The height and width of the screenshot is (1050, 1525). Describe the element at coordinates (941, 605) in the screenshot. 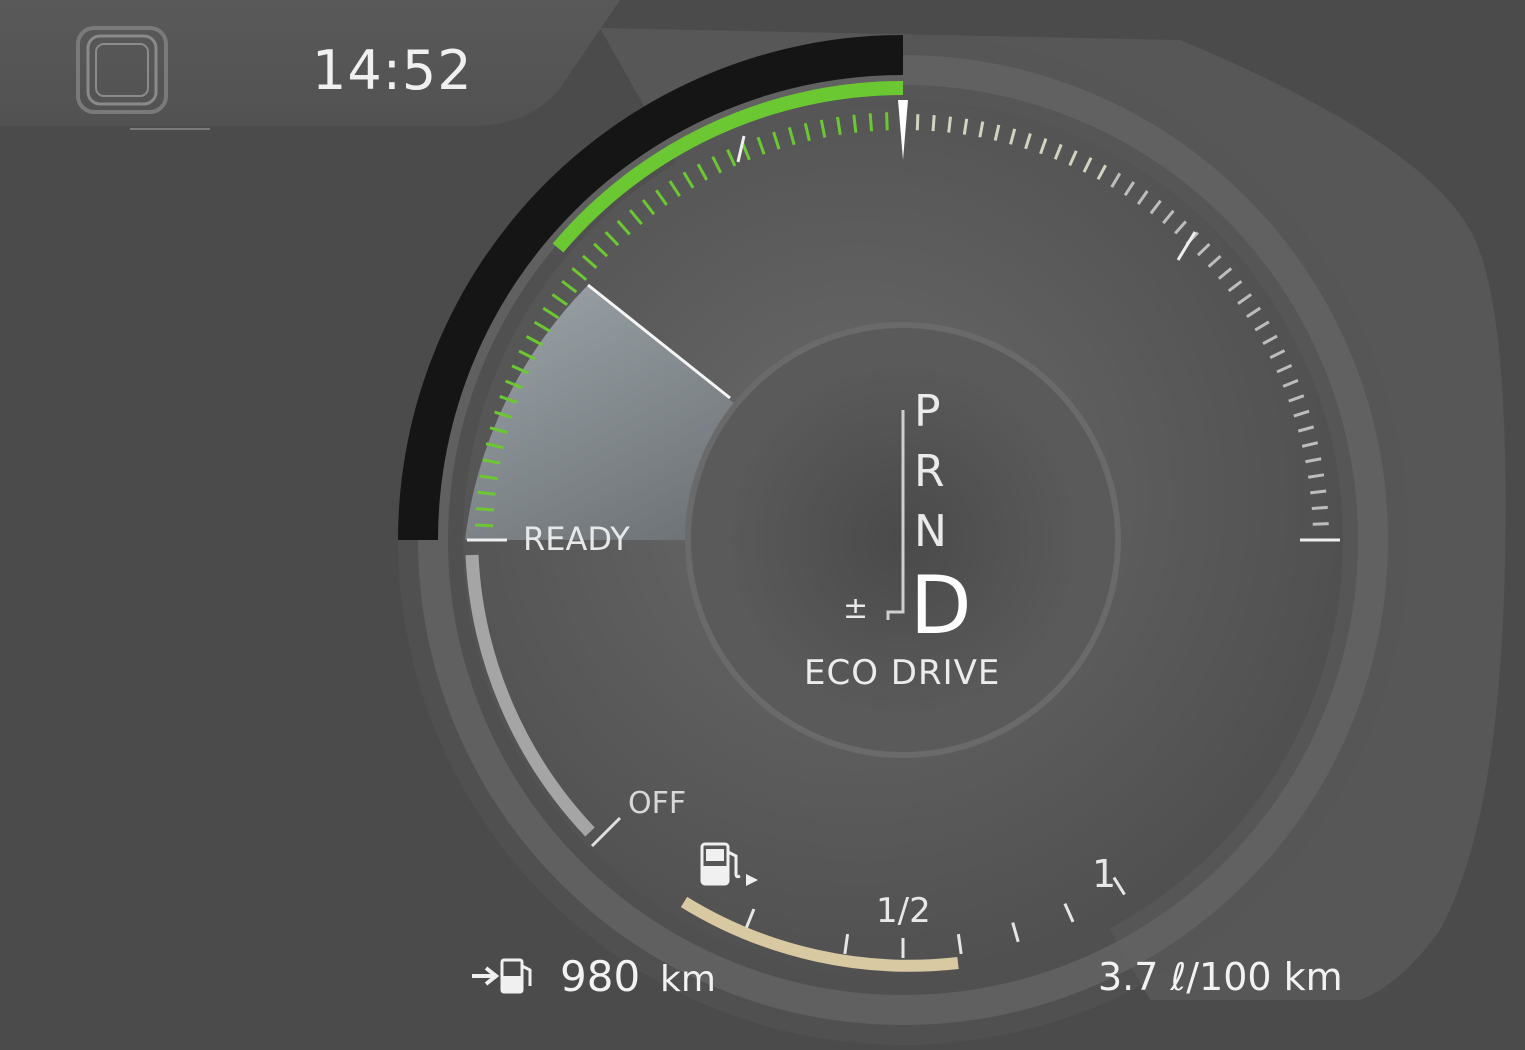

I see `gear-d-selected: D` at that location.